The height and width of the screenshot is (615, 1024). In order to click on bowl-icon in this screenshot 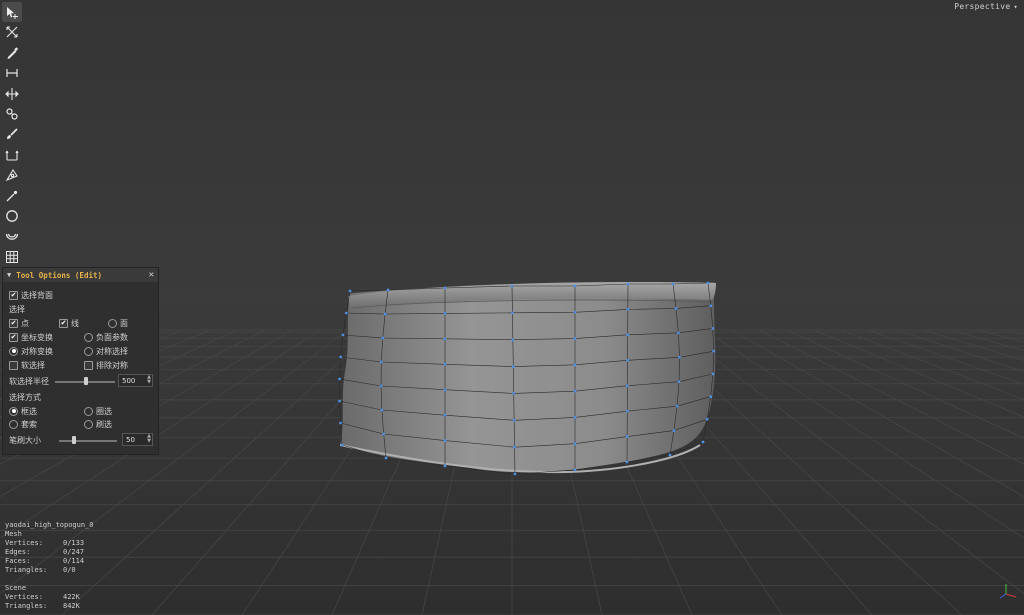, I will do `click(12, 236)`.